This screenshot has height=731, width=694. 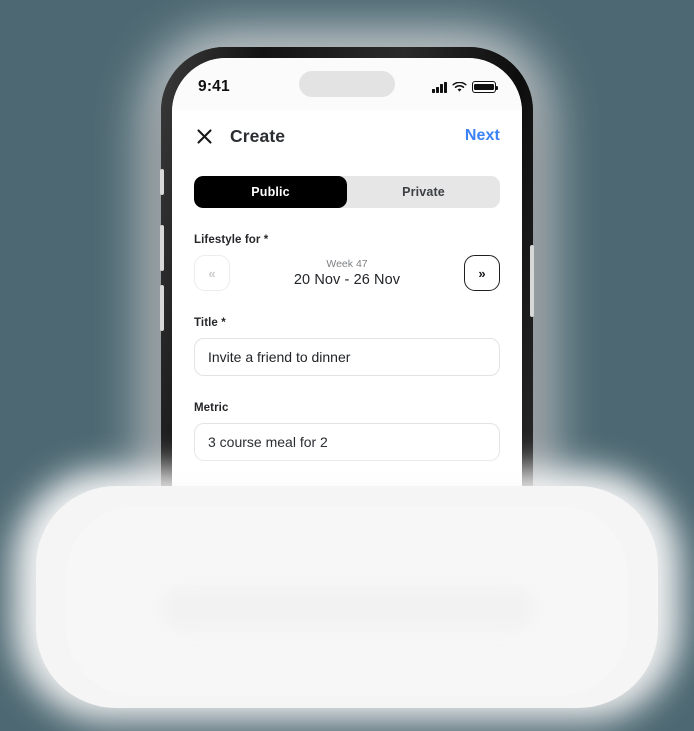 I want to click on dynamic-island, so click(x=347, y=84).